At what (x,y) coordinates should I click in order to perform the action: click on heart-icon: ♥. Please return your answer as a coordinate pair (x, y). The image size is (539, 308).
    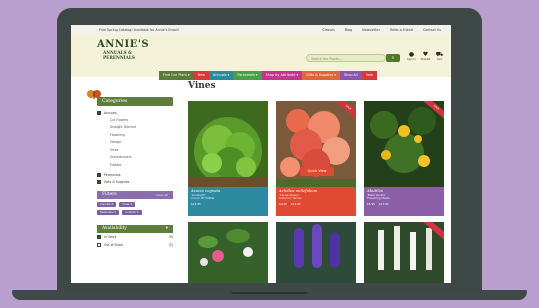
    Looking at the image, I should click on (425, 54).